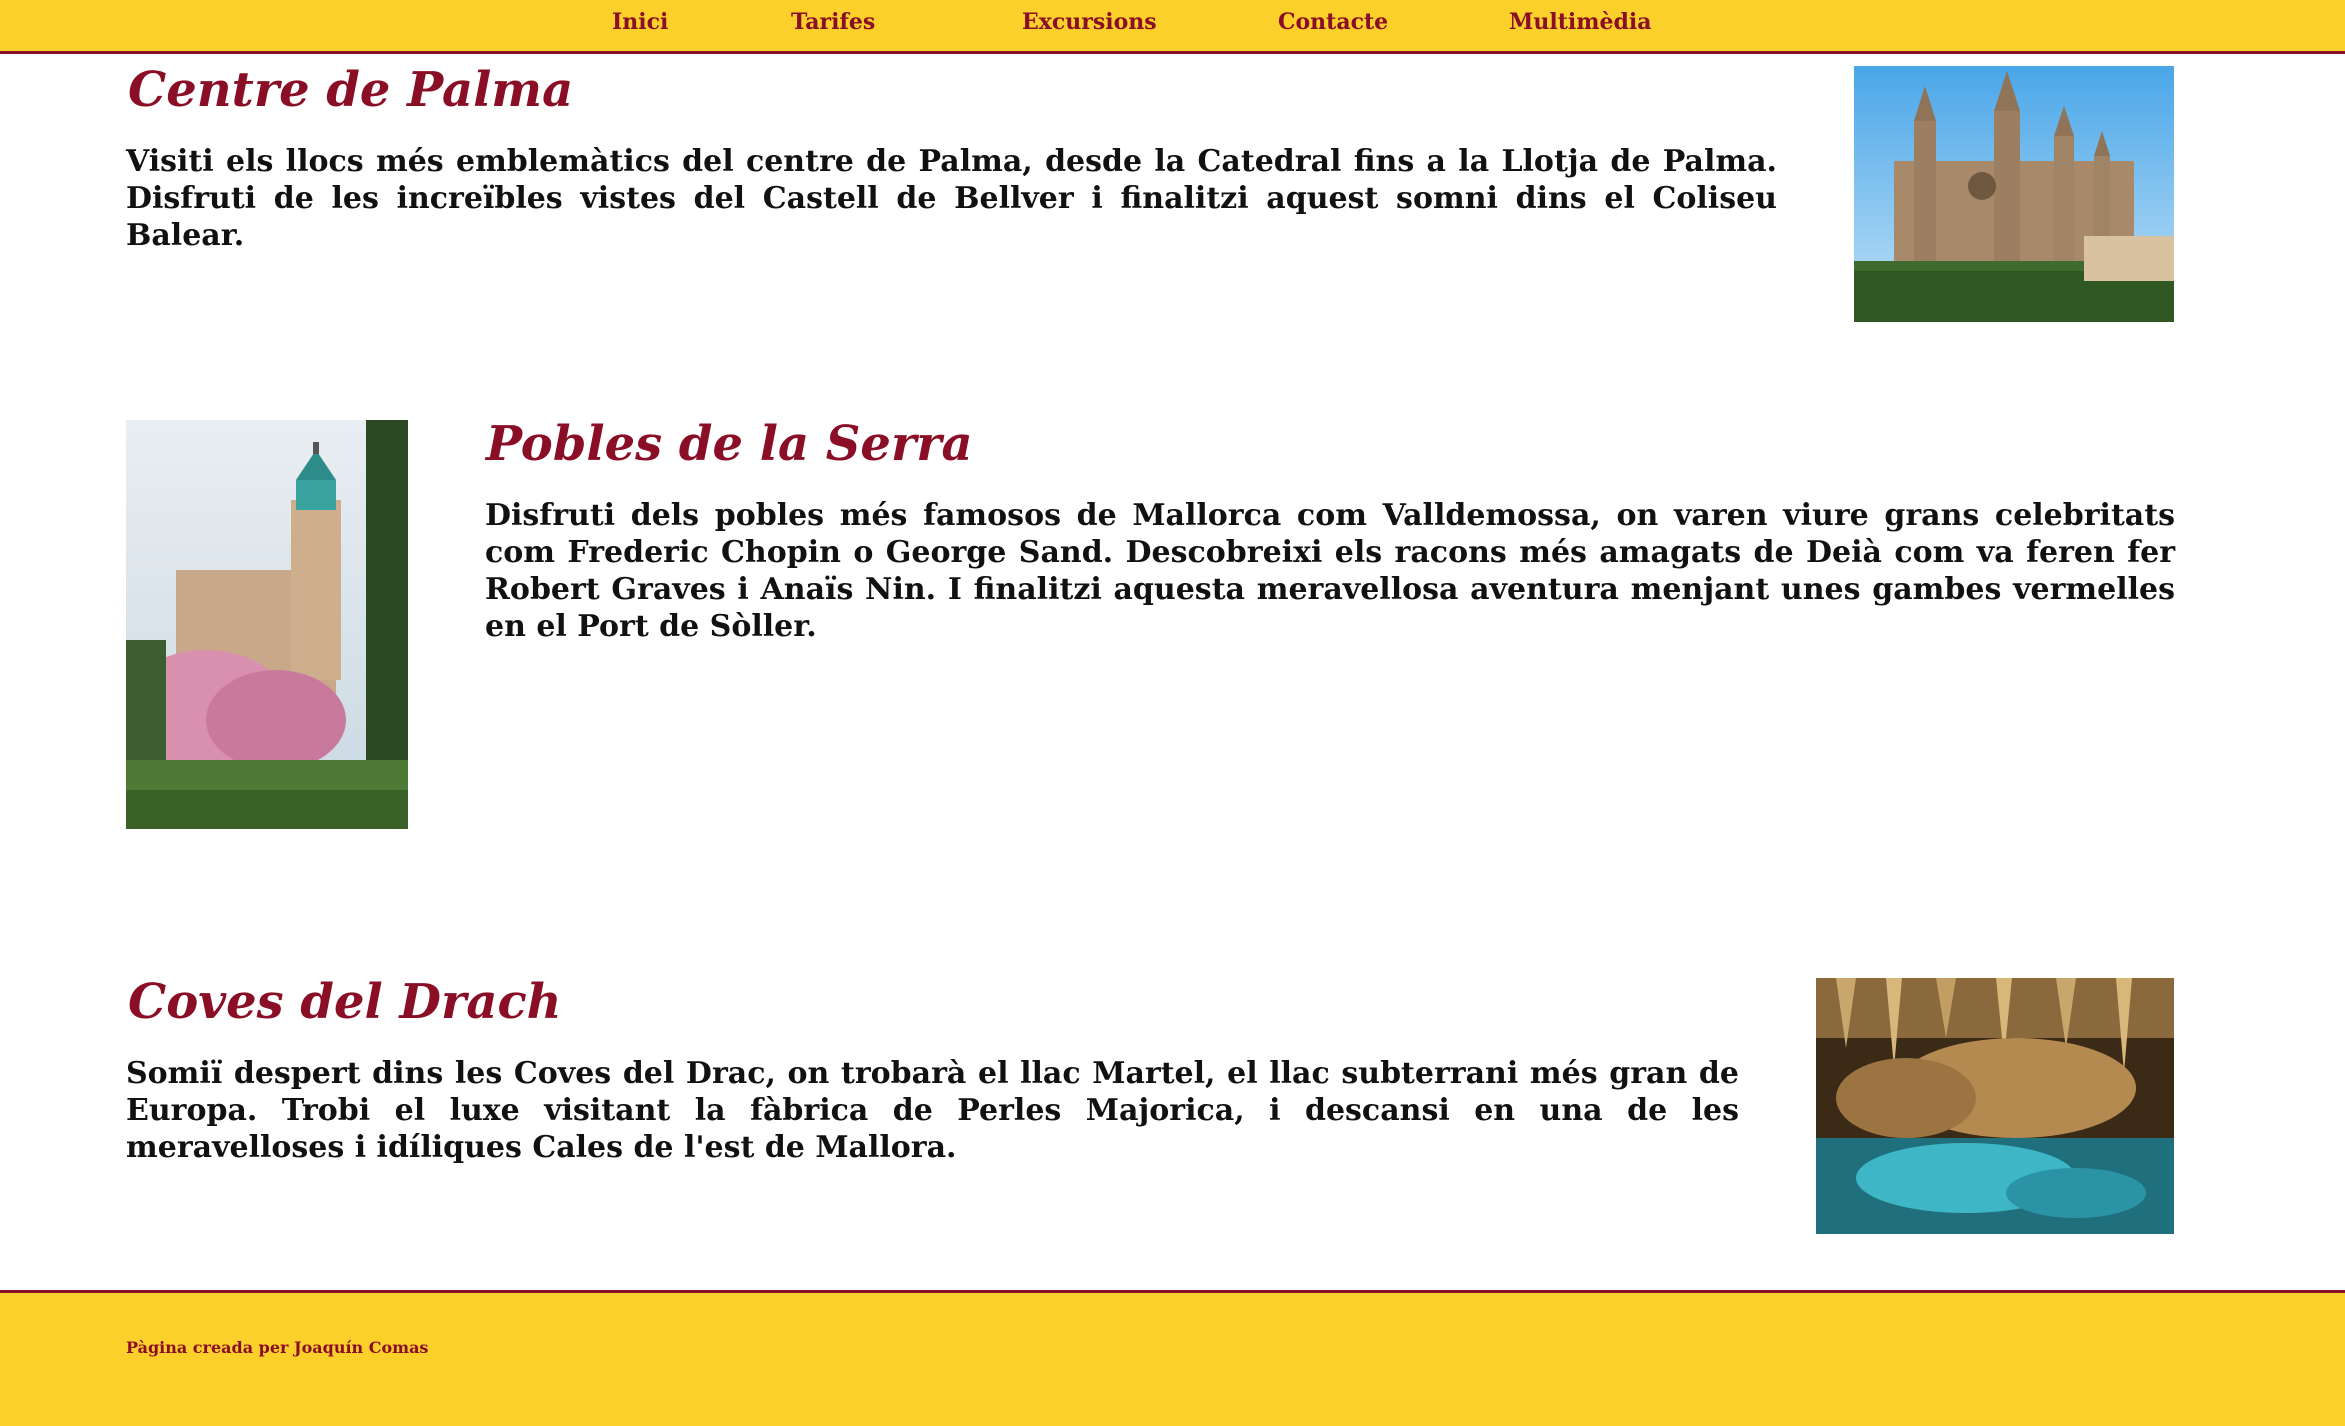 This screenshot has height=1426, width=2345. Describe the element at coordinates (345, 1002) in the screenshot. I see `section-title-coves-del-drach: Coves del Drach` at that location.